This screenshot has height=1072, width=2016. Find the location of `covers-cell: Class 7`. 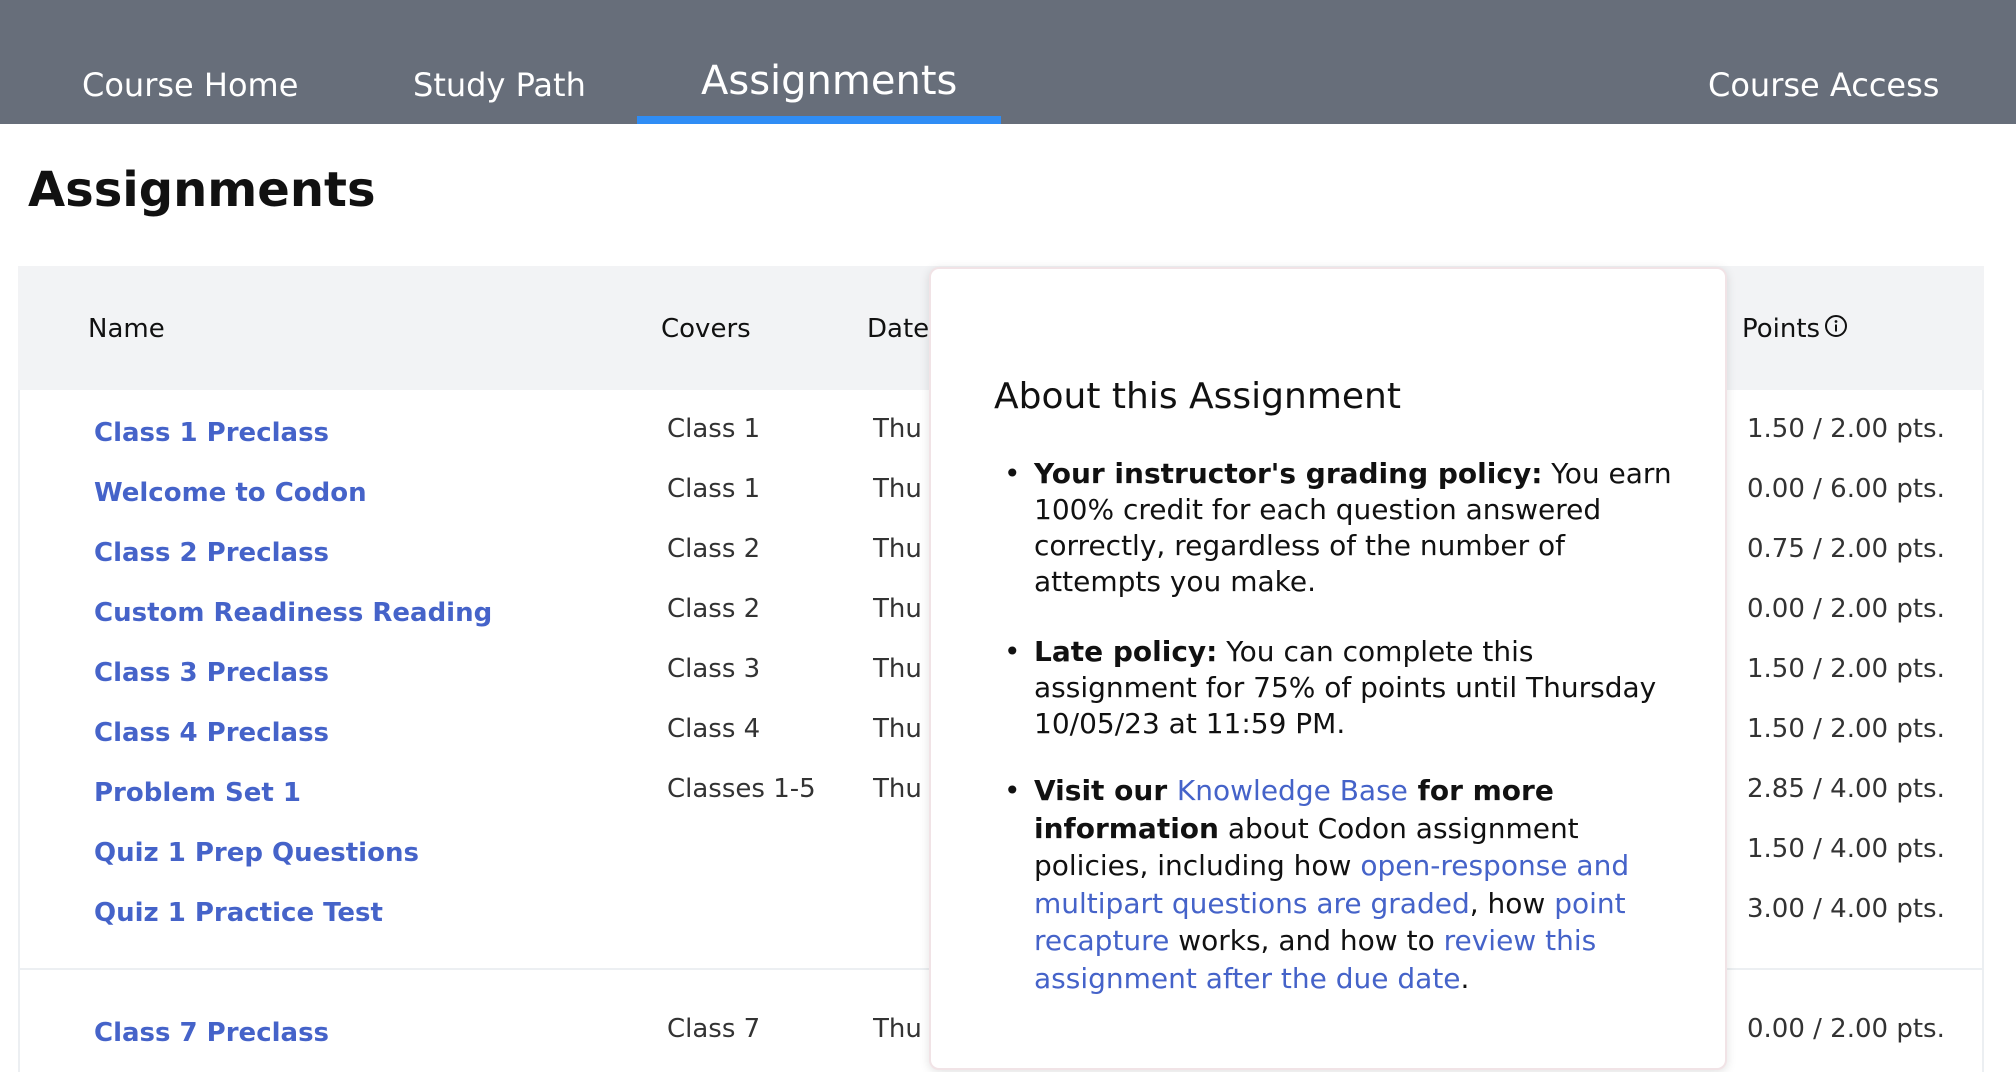

covers-cell: Class 7 is located at coordinates (714, 1029).